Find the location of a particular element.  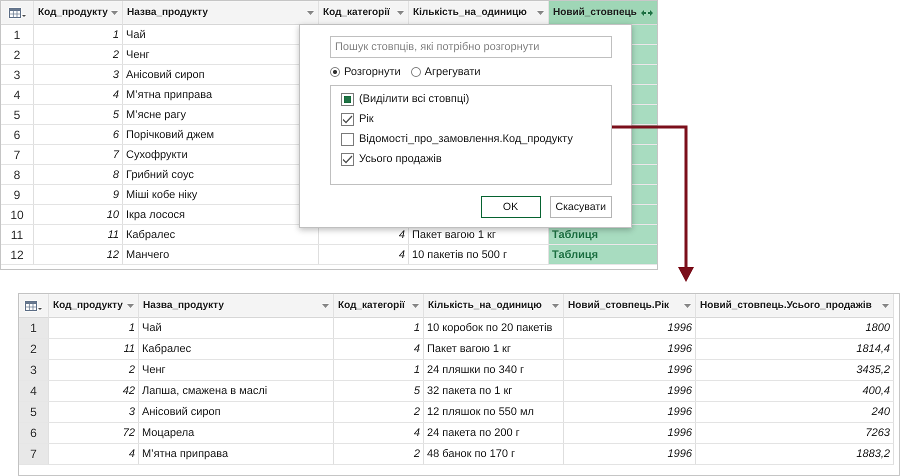

table-cell: 8 is located at coordinates (78, 175).